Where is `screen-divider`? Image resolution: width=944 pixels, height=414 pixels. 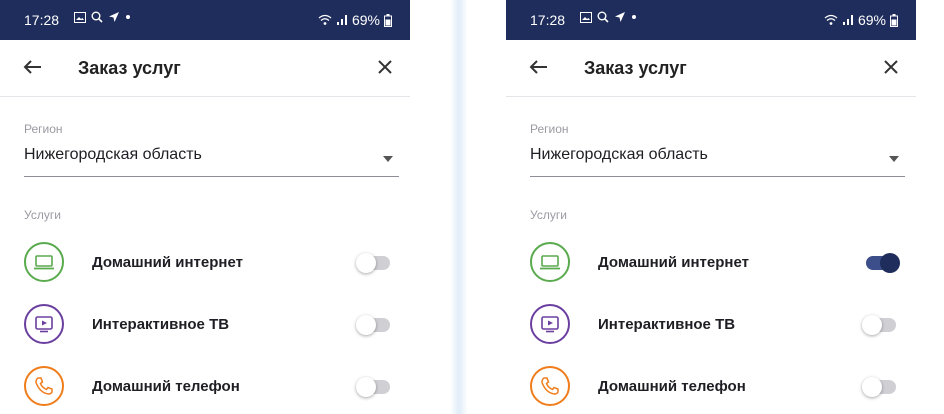 screen-divider is located at coordinates (459, 207).